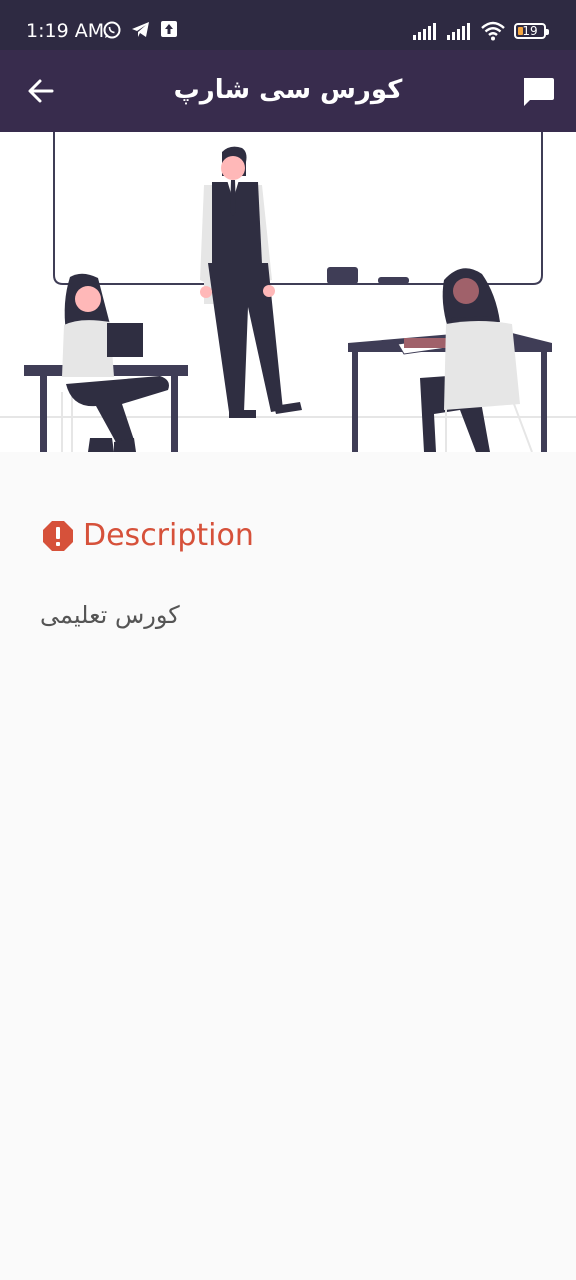  I want to click on page-title: کورس سی شارپ, so click(288, 90).